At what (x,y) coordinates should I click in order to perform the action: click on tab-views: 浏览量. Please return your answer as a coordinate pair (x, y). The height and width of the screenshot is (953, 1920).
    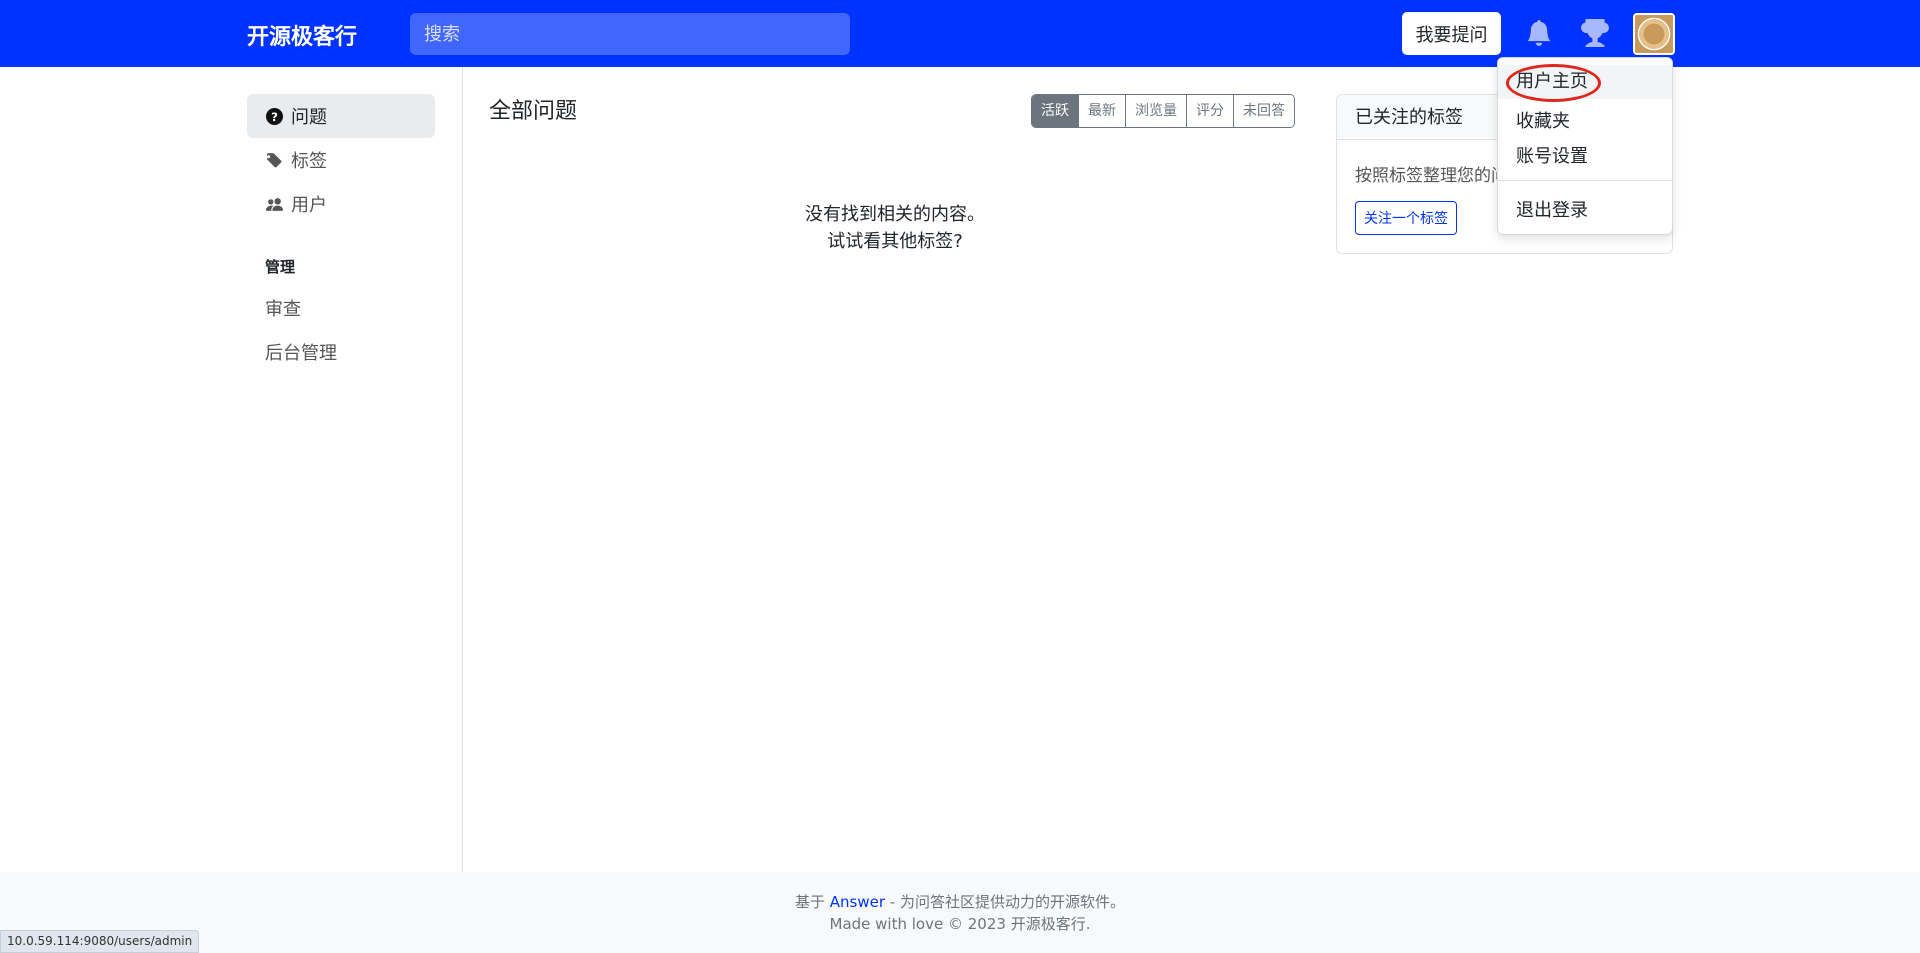
    Looking at the image, I should click on (1155, 111).